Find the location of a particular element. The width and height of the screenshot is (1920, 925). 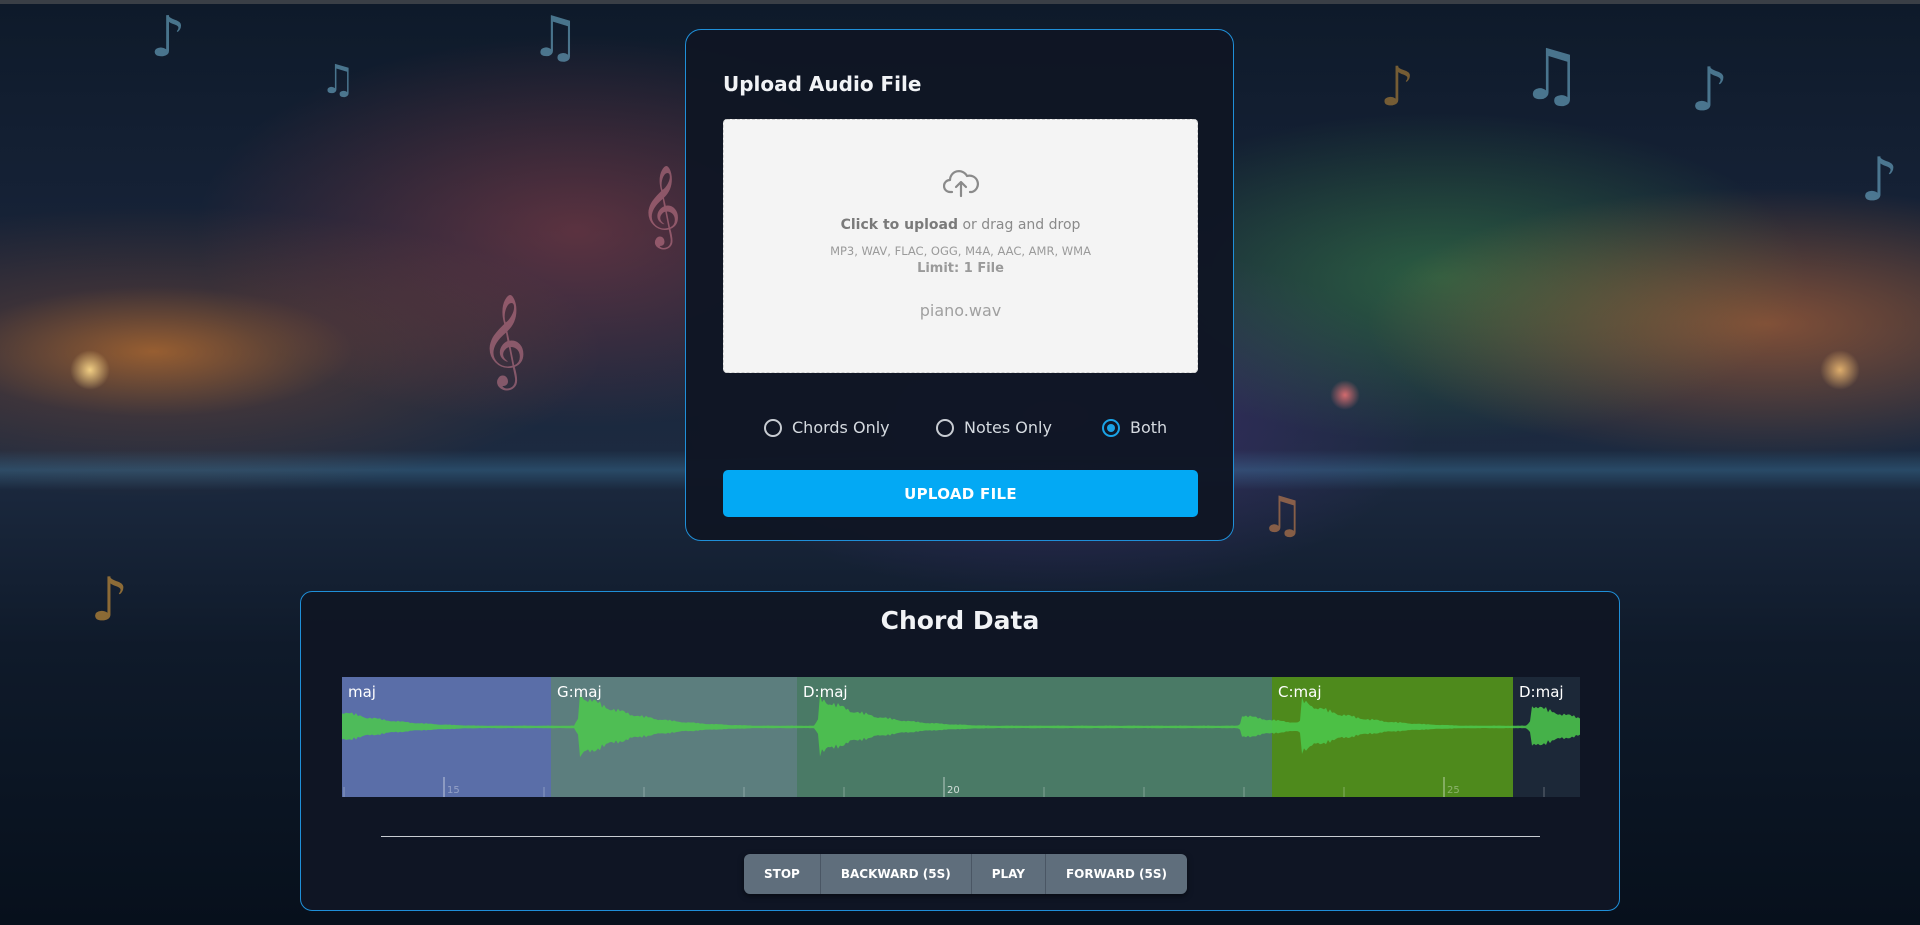

chord-label: G:maj is located at coordinates (579, 692).